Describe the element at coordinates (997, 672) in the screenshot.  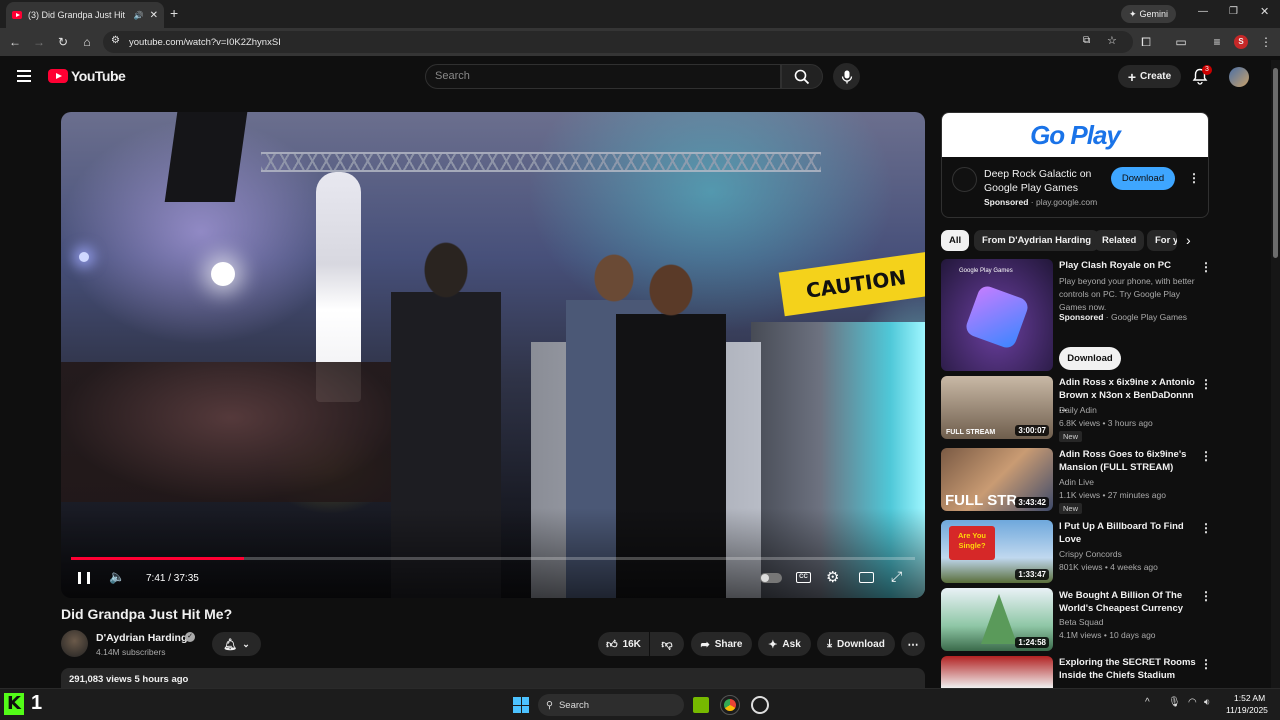
I see `rec-thumbnail` at that location.